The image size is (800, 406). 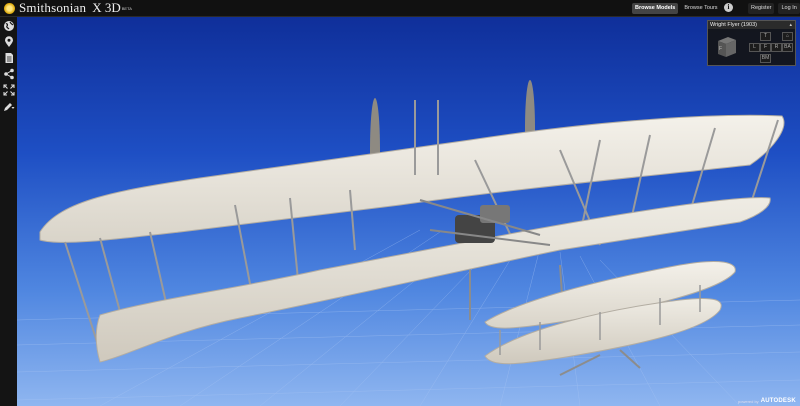 I want to click on panel-title-bar: Wright Flyer (1903) ▴, so click(x=751, y=25).